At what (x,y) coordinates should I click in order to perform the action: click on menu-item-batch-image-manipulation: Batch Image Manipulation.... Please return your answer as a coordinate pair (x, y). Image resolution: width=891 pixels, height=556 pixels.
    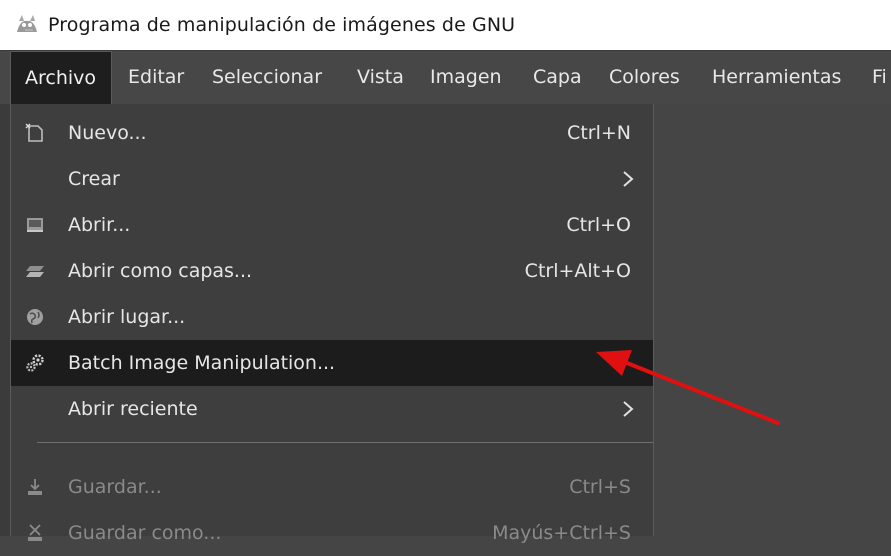
    Looking at the image, I should click on (332, 363).